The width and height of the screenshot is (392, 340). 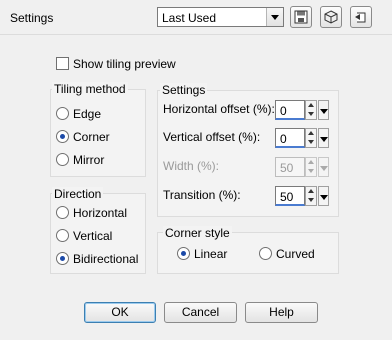 I want to click on direction-vertical-radio, so click(x=62, y=235).